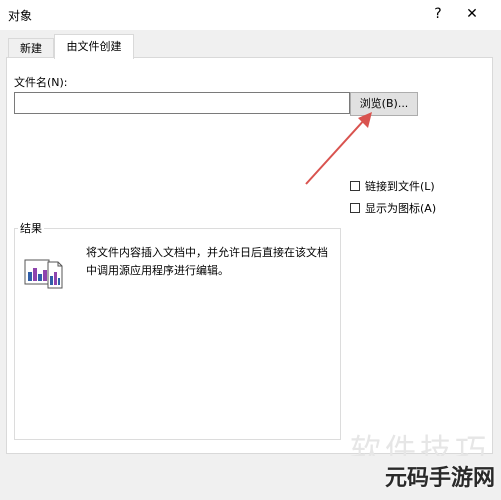 This screenshot has width=501, height=500. What do you see at coordinates (94, 46) in the screenshot?
I see `tab-create-from-file: 由文件创建` at bounding box center [94, 46].